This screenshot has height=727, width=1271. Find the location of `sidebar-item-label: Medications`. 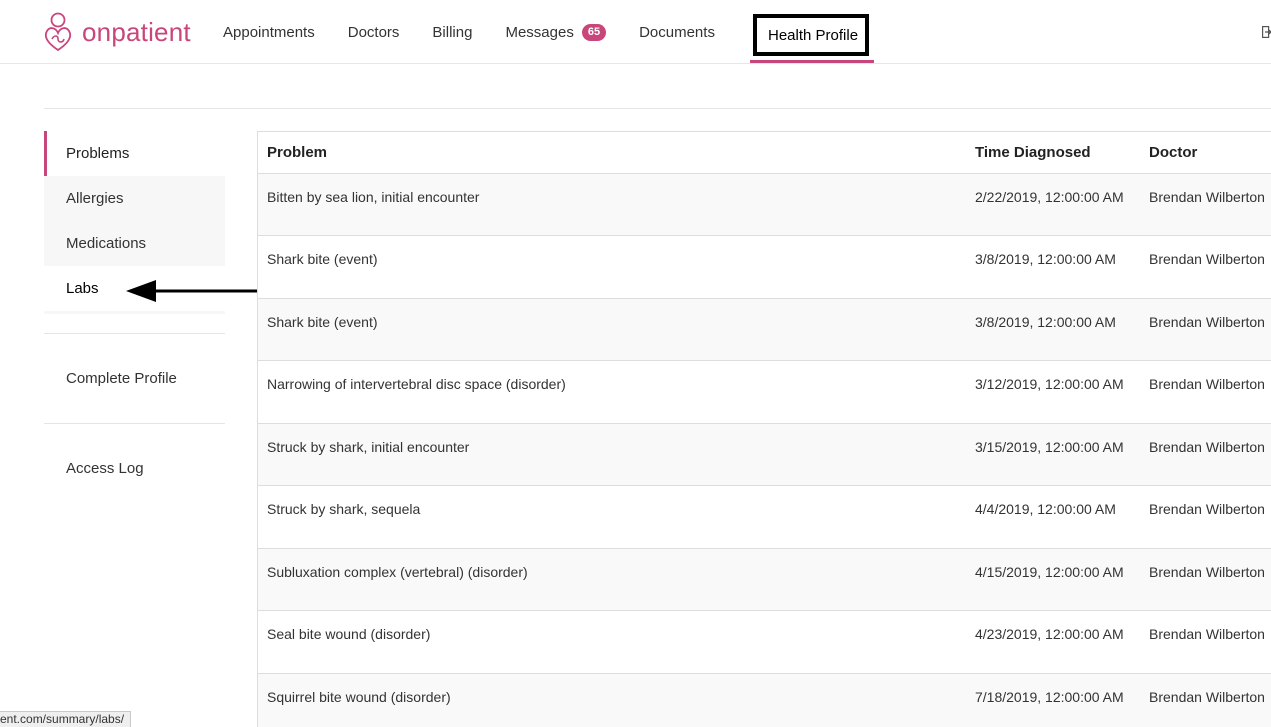

sidebar-item-label: Medications is located at coordinates (106, 243).